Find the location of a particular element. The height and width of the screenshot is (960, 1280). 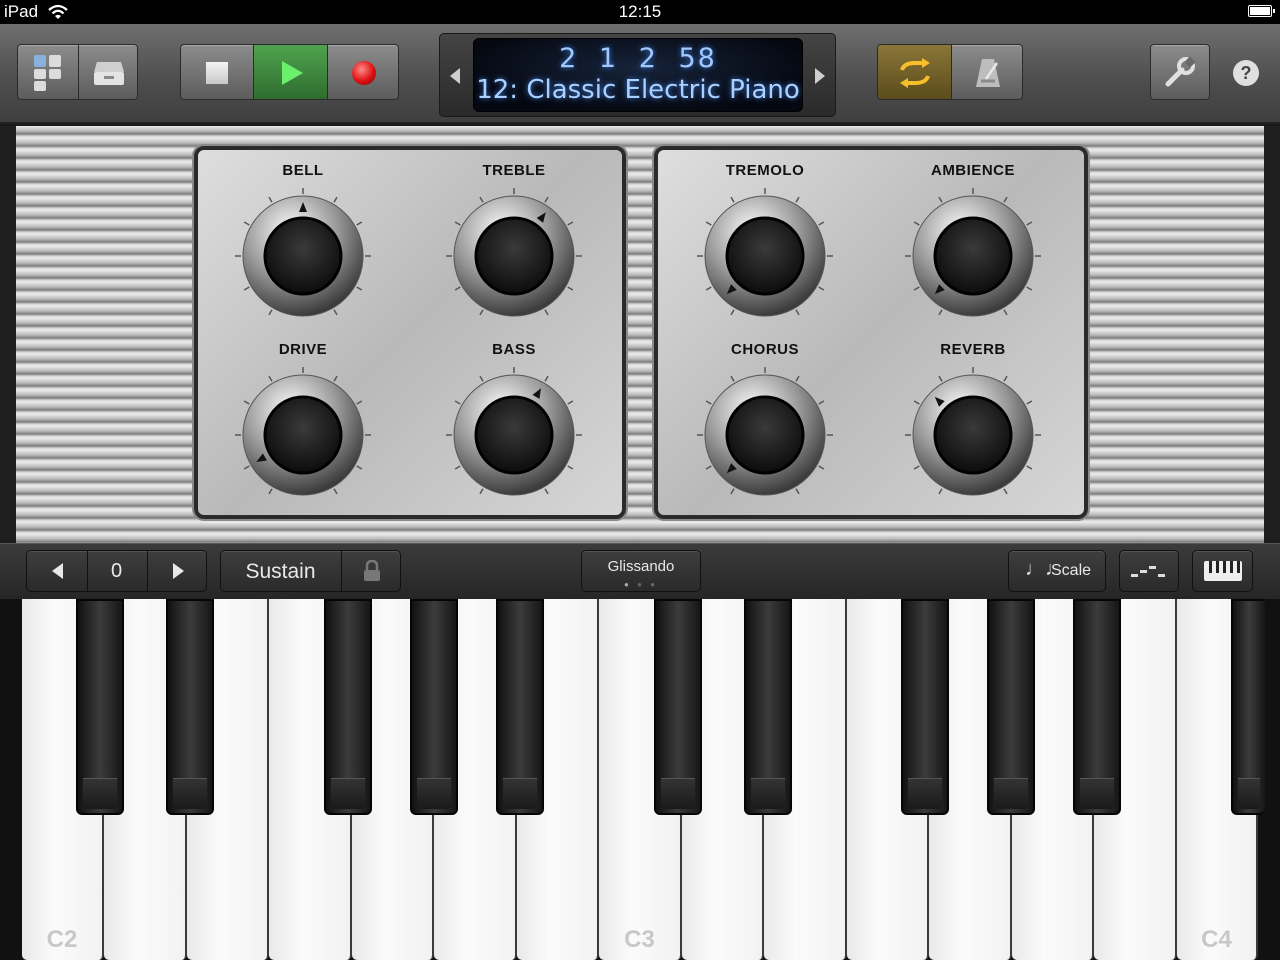

tremolo-knob is located at coordinates (765, 256).